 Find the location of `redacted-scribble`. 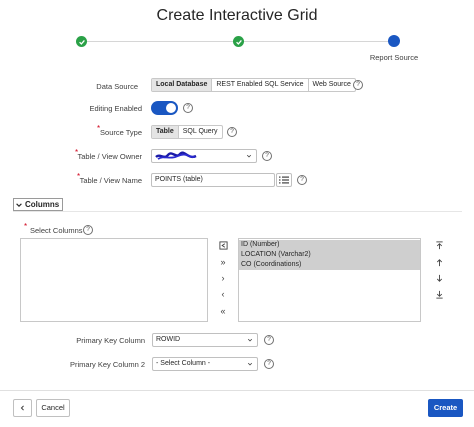

redacted-scribble is located at coordinates (176, 155).